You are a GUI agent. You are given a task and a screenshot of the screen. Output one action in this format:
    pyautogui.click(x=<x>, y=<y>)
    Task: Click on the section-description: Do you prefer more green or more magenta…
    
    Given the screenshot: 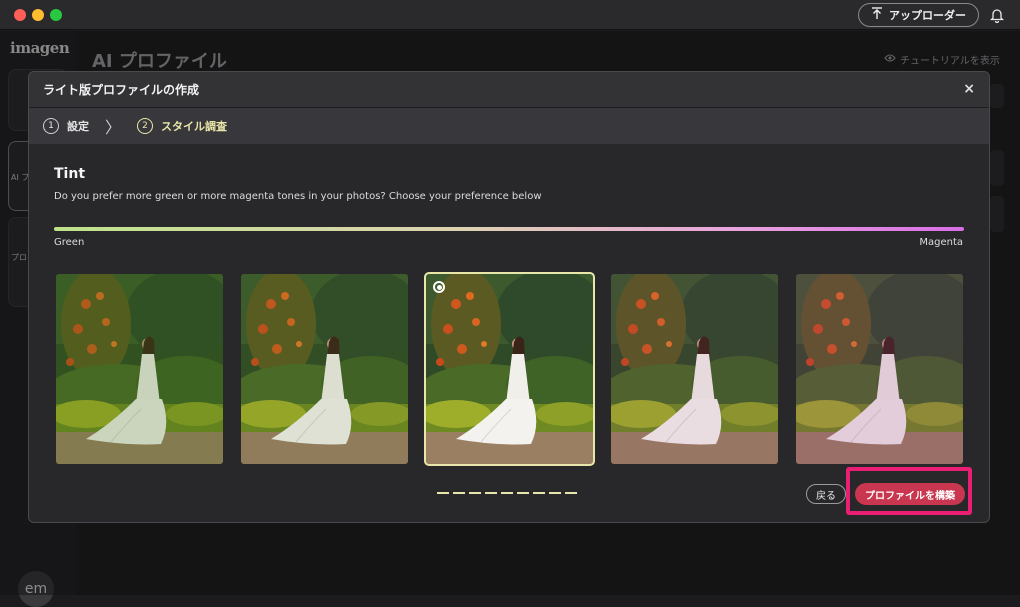 What is the action you would take?
    pyautogui.click(x=298, y=196)
    